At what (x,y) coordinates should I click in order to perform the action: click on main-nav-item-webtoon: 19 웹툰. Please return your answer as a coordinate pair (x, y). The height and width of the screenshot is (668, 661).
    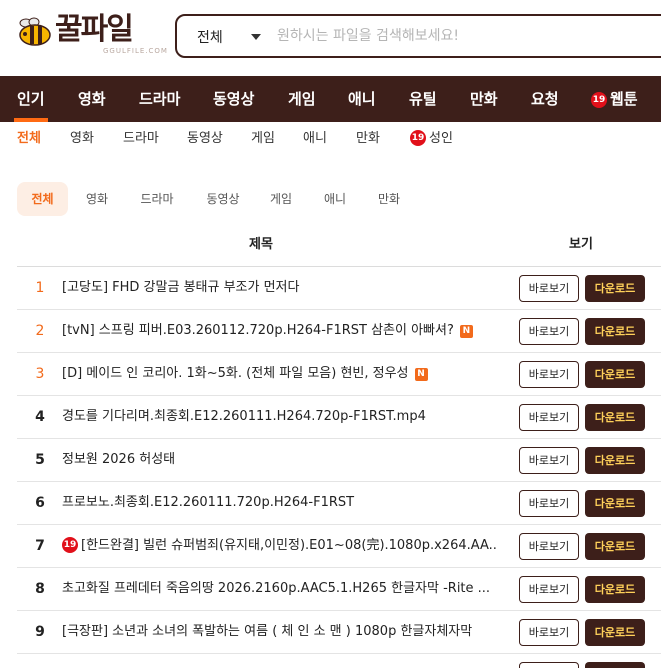
    Looking at the image, I should click on (614, 99).